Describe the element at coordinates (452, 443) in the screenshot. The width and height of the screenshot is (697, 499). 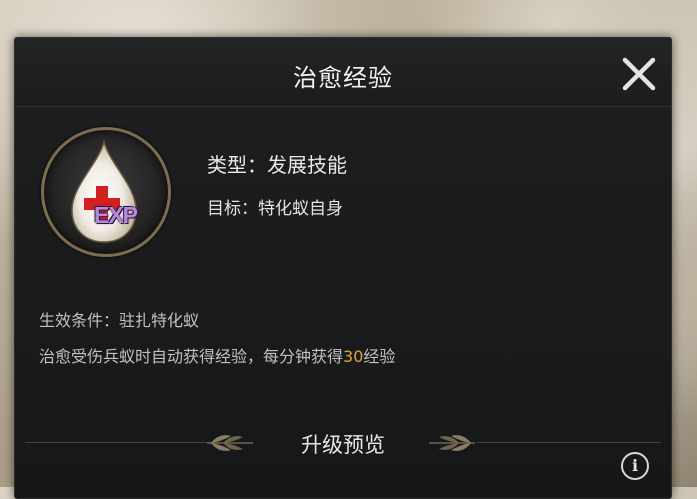
I see `laurel-right-icon` at that location.